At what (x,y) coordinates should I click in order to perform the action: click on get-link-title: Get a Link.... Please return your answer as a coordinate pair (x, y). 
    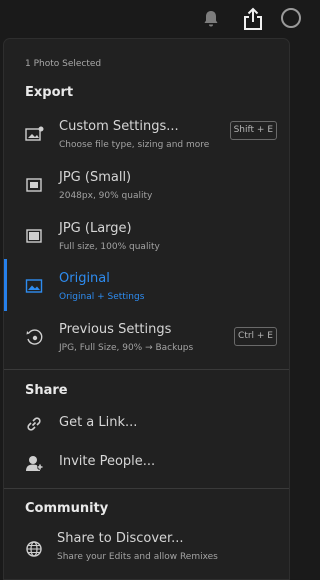
    Looking at the image, I should click on (98, 422).